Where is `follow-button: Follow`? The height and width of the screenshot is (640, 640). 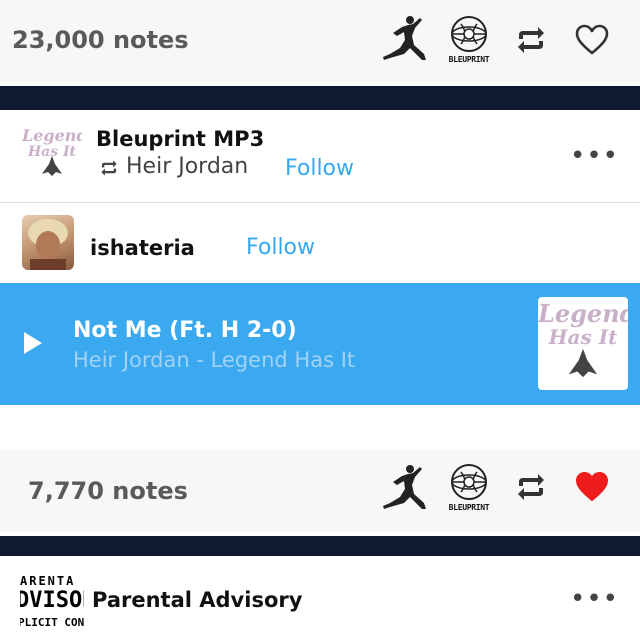 follow-button: Follow is located at coordinates (319, 168).